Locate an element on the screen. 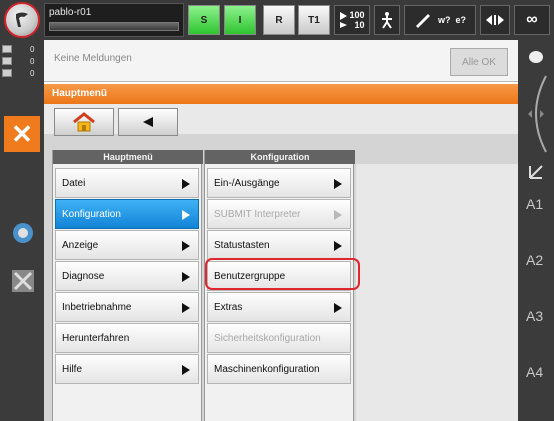  status-key-3: 0 is located at coordinates (22, 73).